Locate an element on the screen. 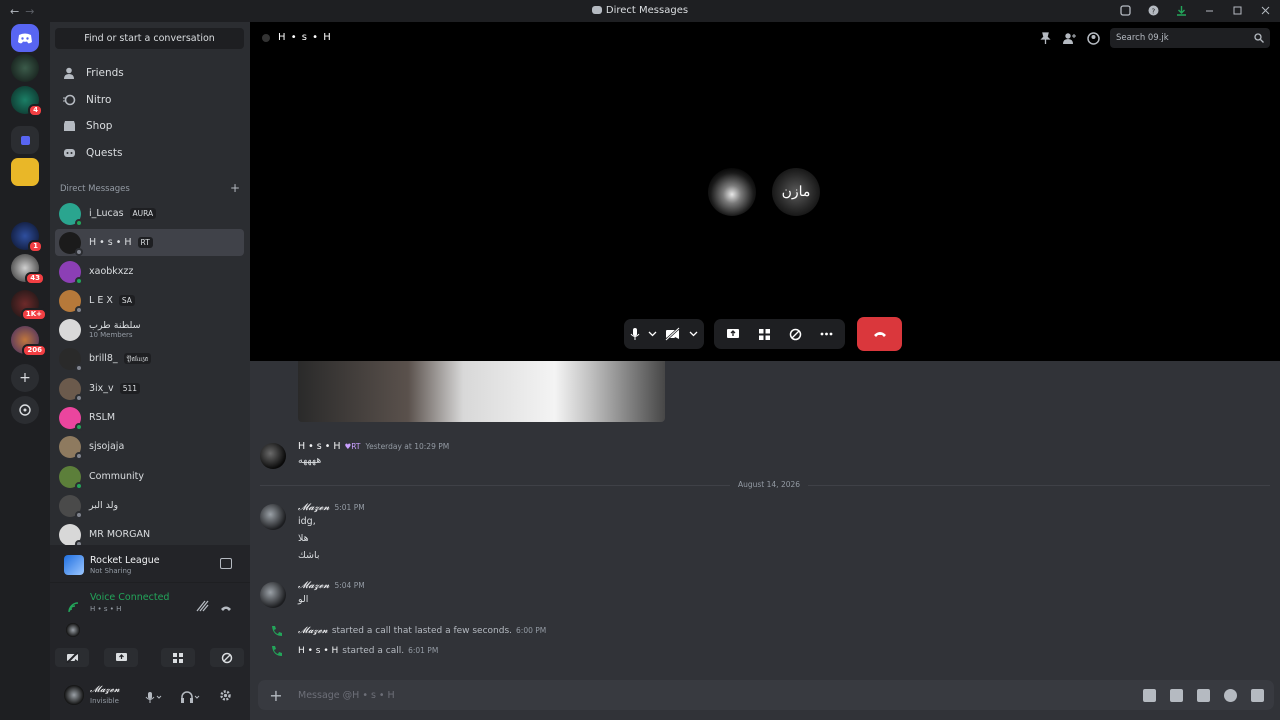 This screenshot has width=1280, height=720. system-actor: 𝓜𝓪𝔃𝓮𝓷 is located at coordinates (313, 631).